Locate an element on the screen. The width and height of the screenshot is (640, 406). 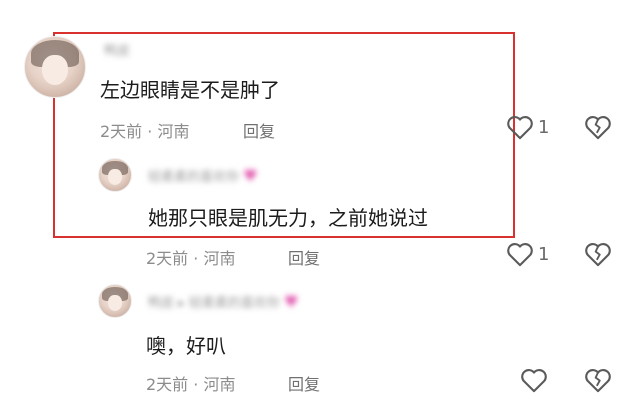
comment-text: 噢，好叭 is located at coordinates (186, 346).